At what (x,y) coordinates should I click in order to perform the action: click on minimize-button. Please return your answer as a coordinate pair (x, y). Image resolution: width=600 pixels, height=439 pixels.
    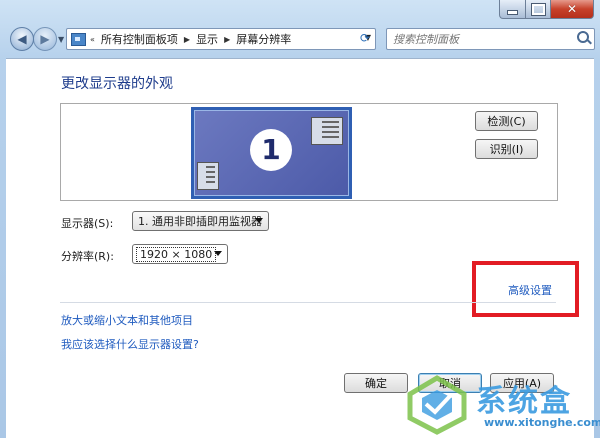
    Looking at the image, I should click on (512, 9).